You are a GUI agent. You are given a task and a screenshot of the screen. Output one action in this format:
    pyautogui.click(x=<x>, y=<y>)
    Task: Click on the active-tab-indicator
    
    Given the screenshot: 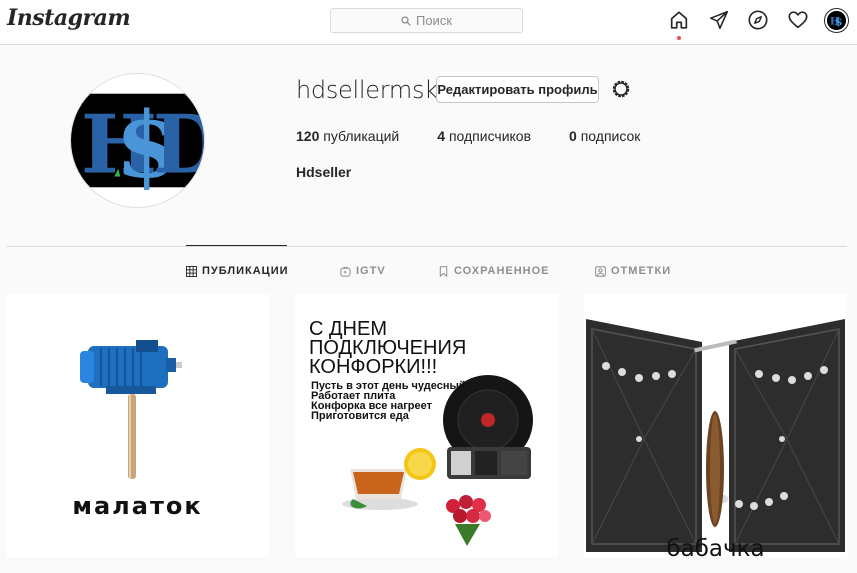 What is the action you would take?
    pyautogui.click(x=236, y=245)
    